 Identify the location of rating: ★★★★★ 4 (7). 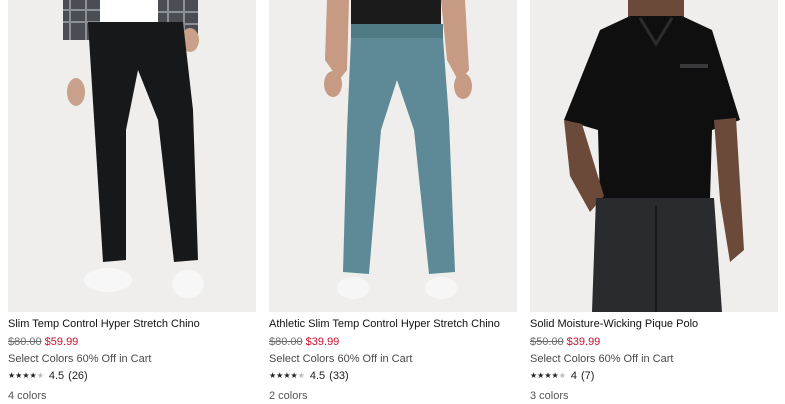
(562, 376).